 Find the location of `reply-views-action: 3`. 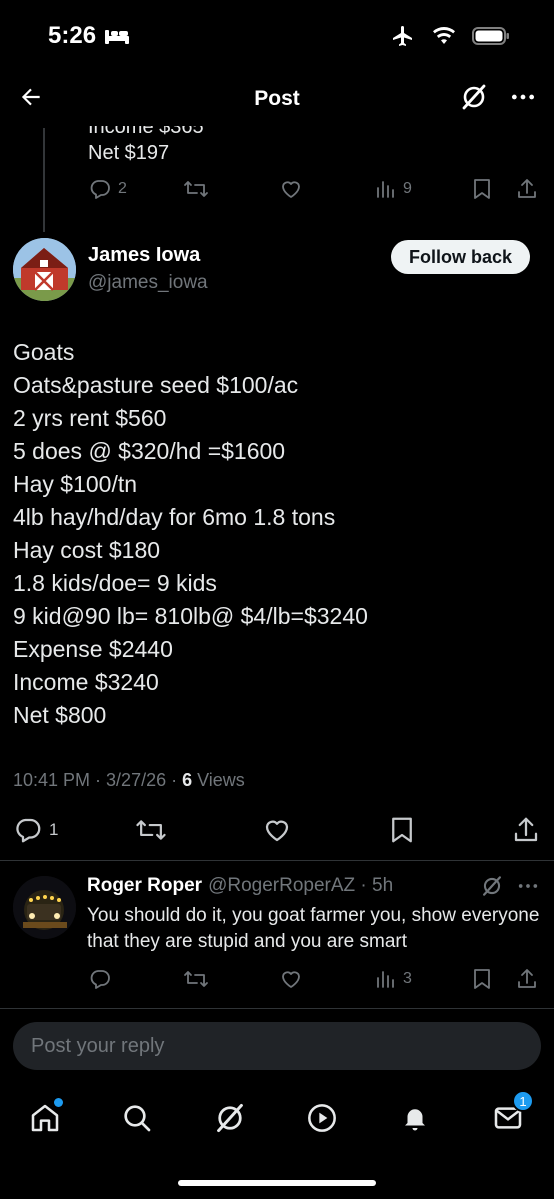

reply-views-action: 3 is located at coordinates (393, 979).